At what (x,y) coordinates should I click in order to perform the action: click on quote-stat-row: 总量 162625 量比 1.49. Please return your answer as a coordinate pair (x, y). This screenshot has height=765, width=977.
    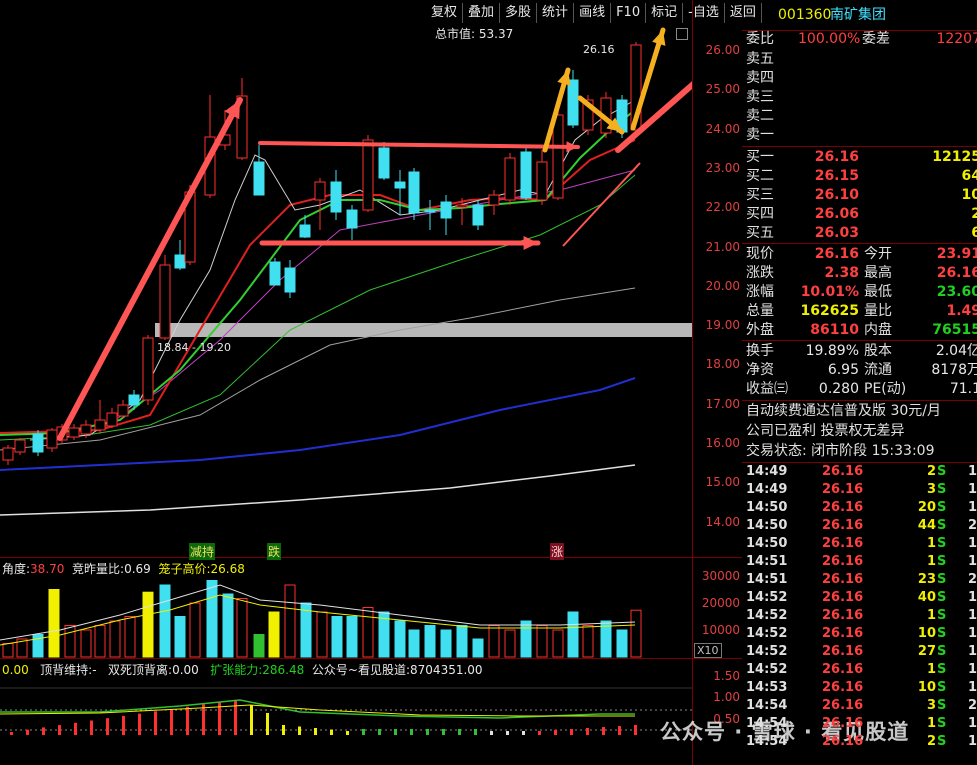
    Looking at the image, I should click on (859, 311).